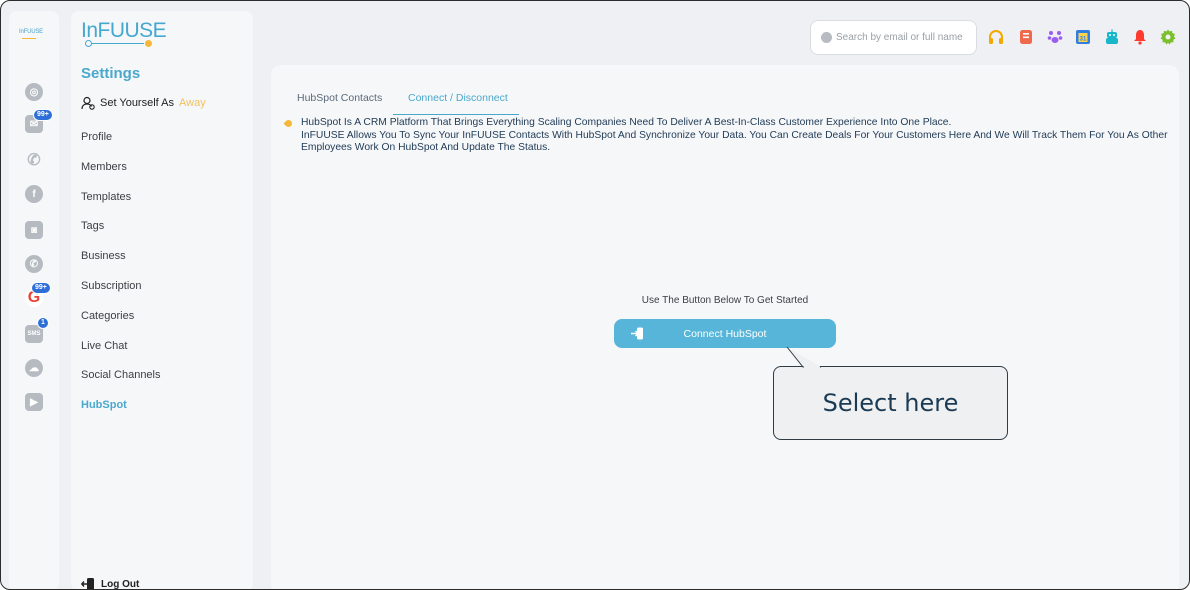 The width and height of the screenshot is (1190, 590). Describe the element at coordinates (116, 43) in the screenshot. I see `logo-line` at that location.